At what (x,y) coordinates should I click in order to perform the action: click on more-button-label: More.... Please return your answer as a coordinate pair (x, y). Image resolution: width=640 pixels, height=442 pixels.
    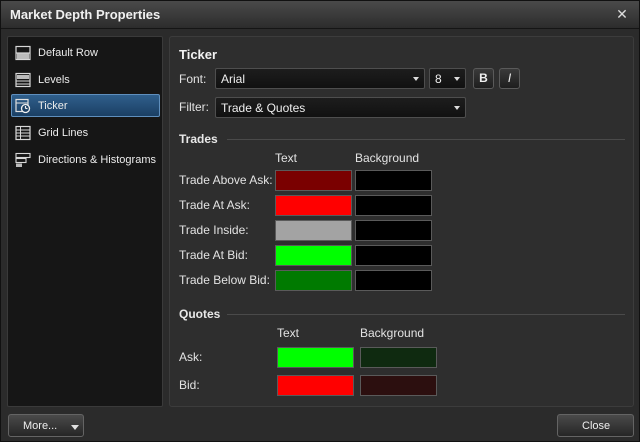
    Looking at the image, I should click on (40, 426).